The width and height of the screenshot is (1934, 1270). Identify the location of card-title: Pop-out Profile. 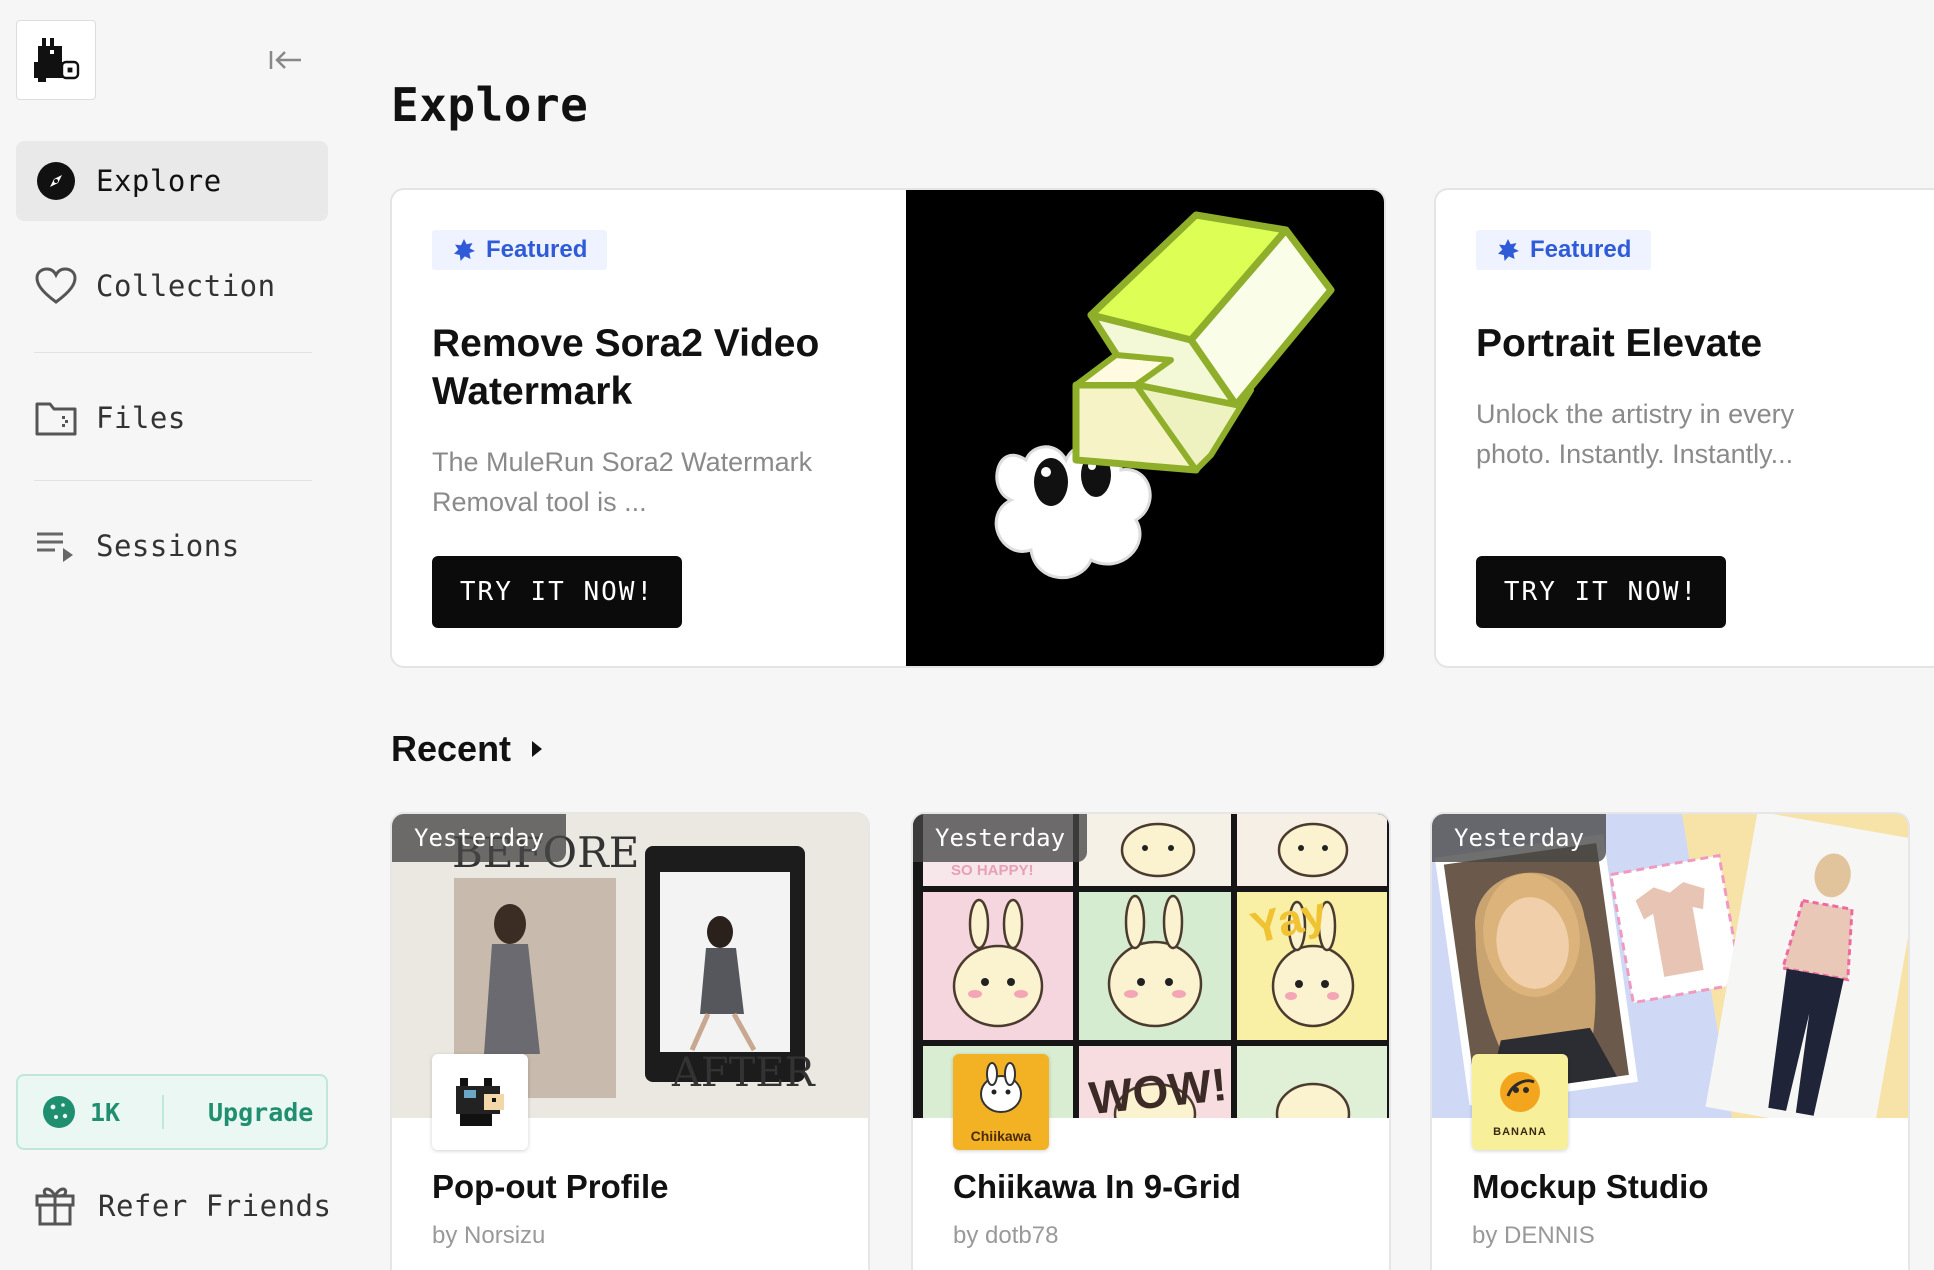
(550, 1186).